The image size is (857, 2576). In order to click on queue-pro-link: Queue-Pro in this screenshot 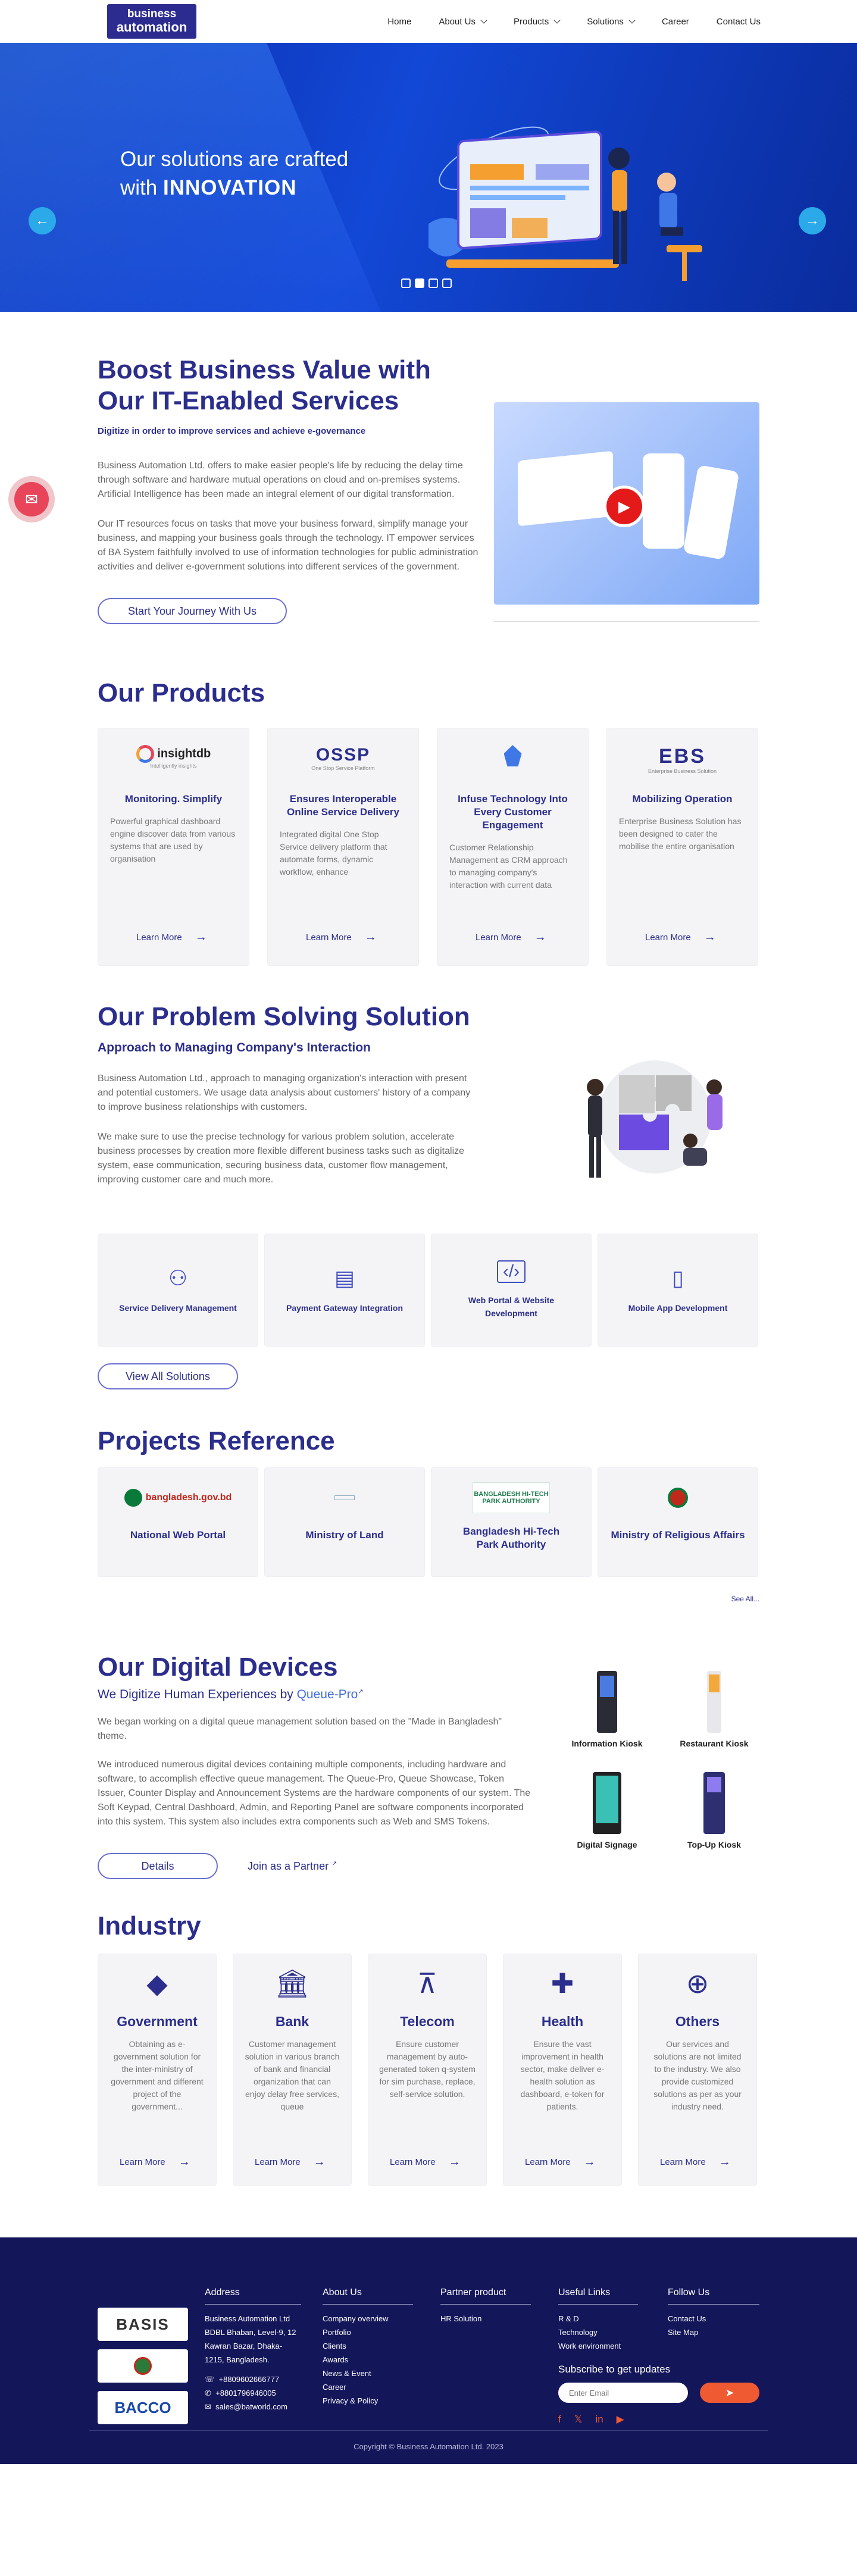, I will do `click(327, 1694)`.